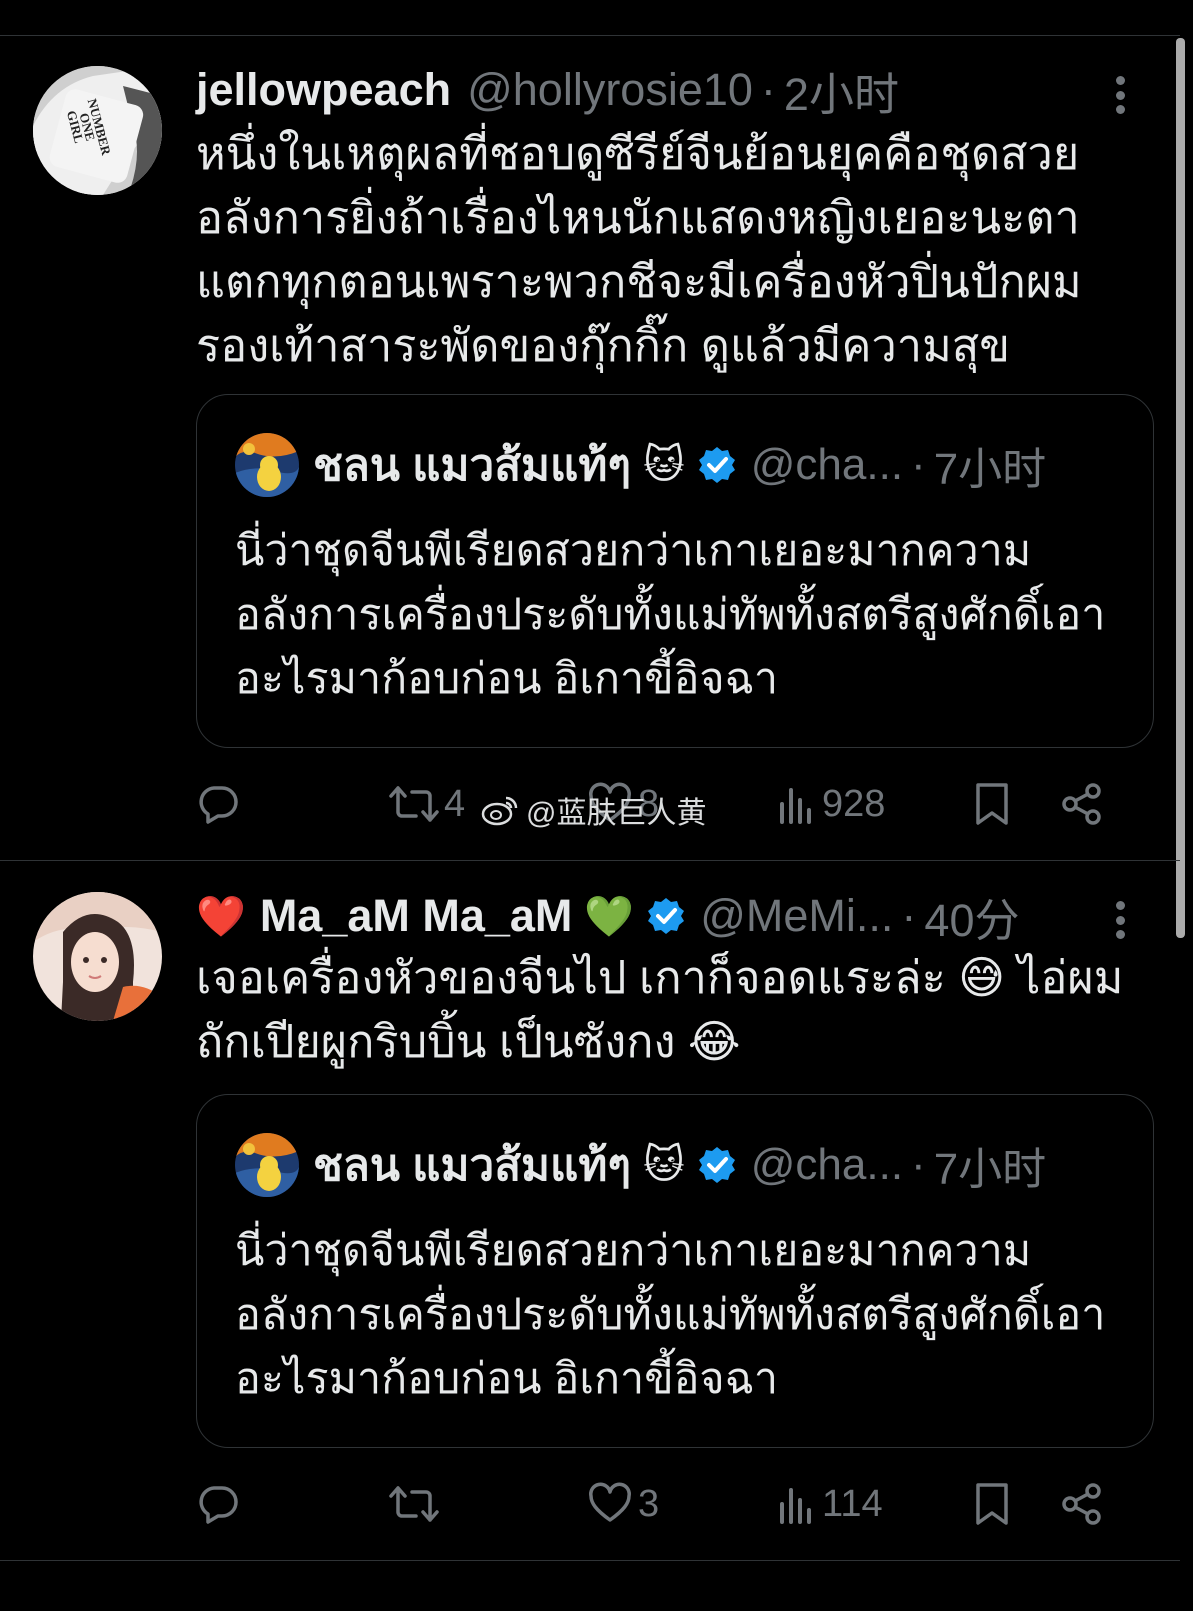 This screenshot has height=1611, width=1193. I want to click on tweet-header: ❤️ Ma_aM Ma_aM 💚 @MeMi... · 40分, so click(607, 918).